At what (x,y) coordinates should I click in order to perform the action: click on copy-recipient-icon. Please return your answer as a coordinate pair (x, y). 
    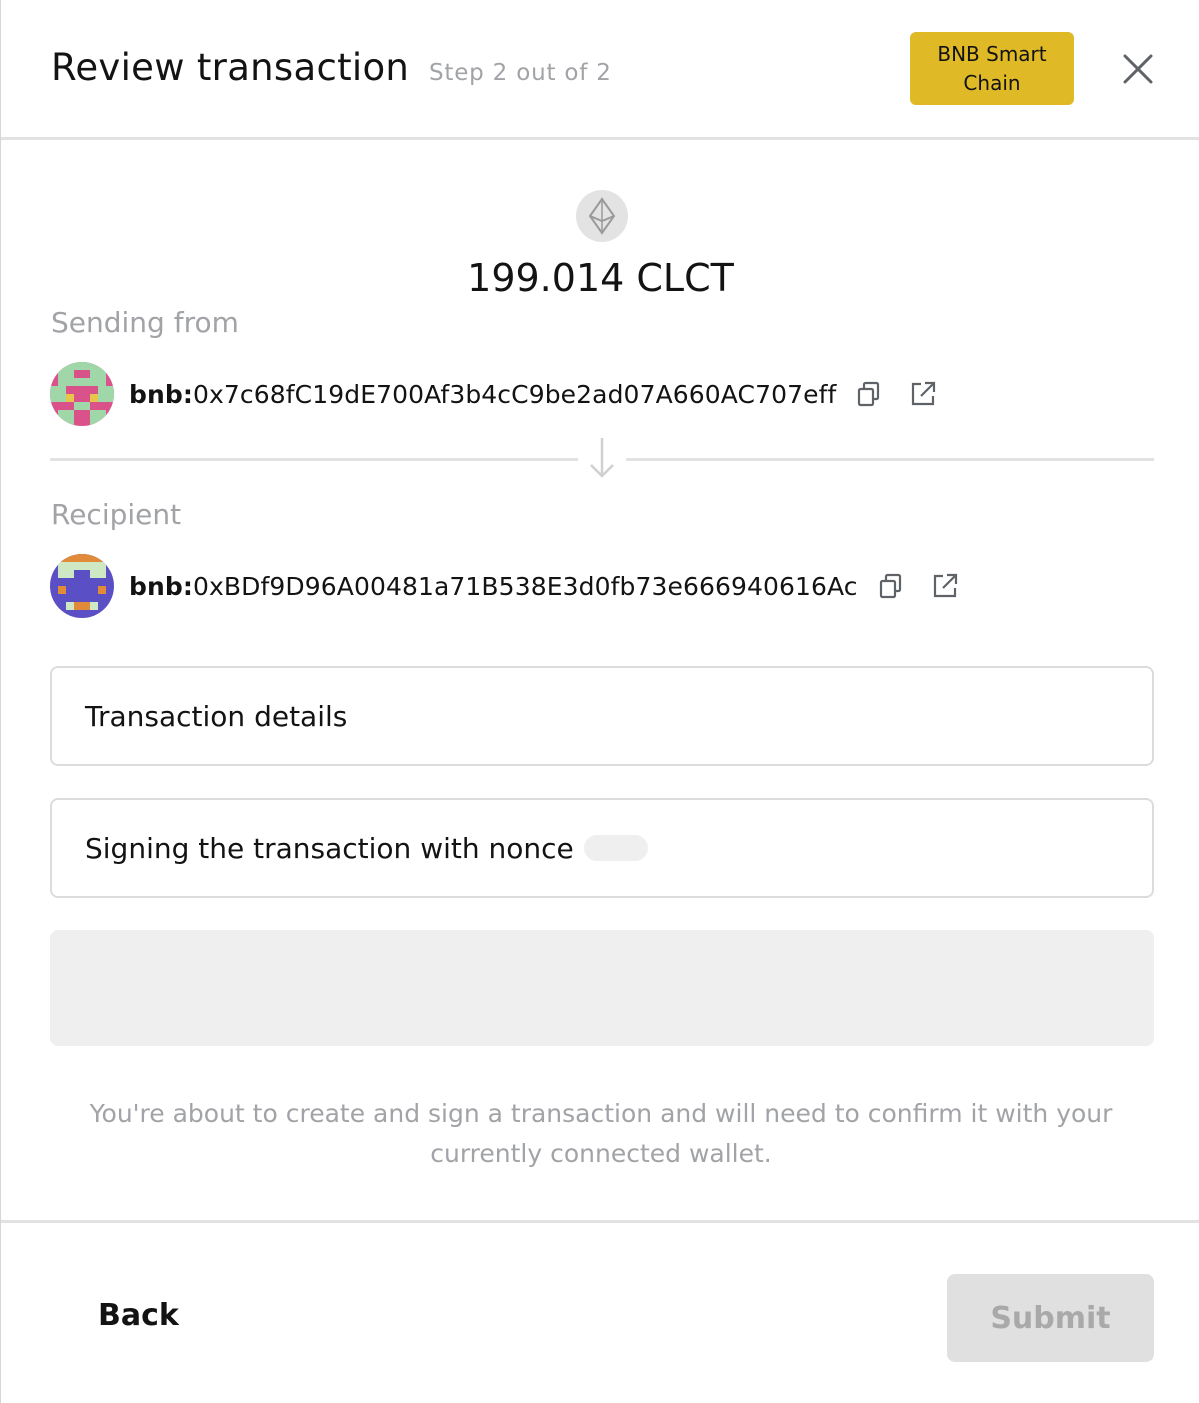
    Looking at the image, I should click on (891, 586).